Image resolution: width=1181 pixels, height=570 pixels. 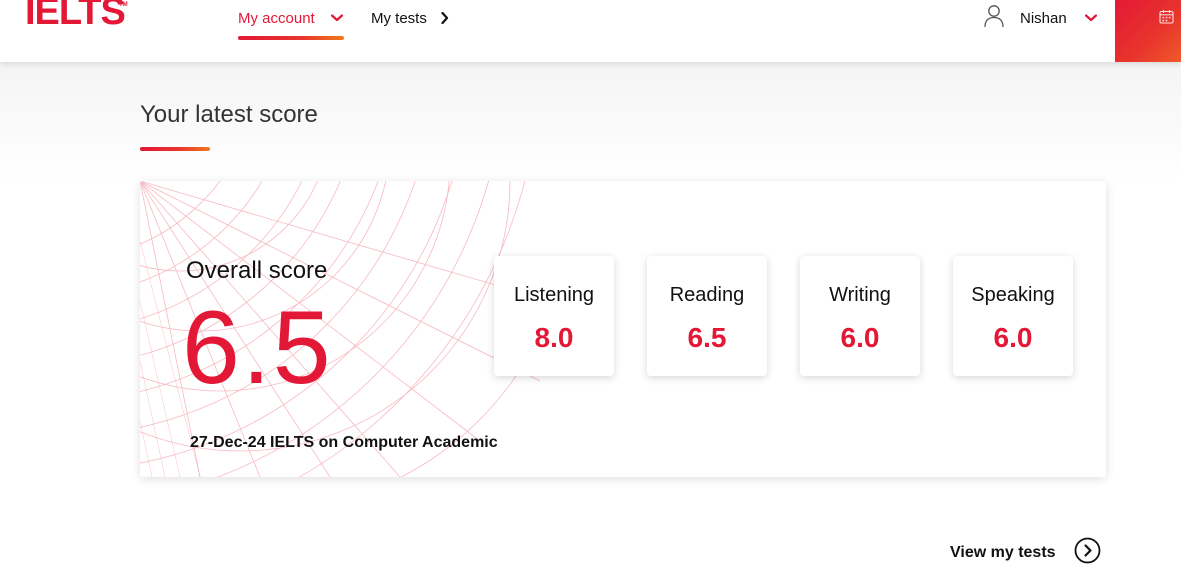 I want to click on band-card-speaking: Speaking 6.0, so click(x=1013, y=316).